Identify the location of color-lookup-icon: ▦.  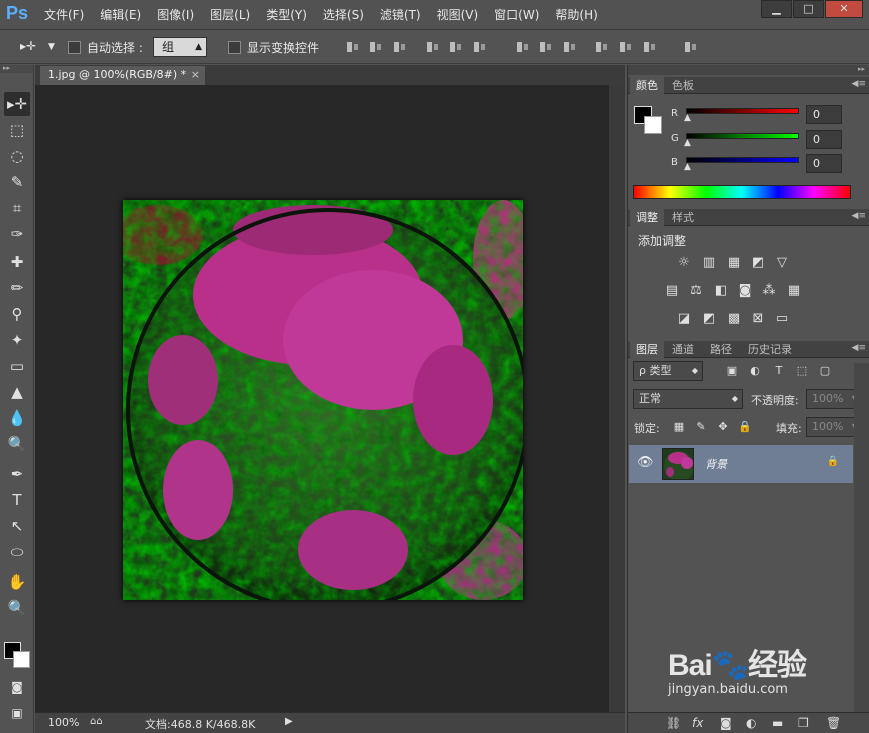
(794, 291).